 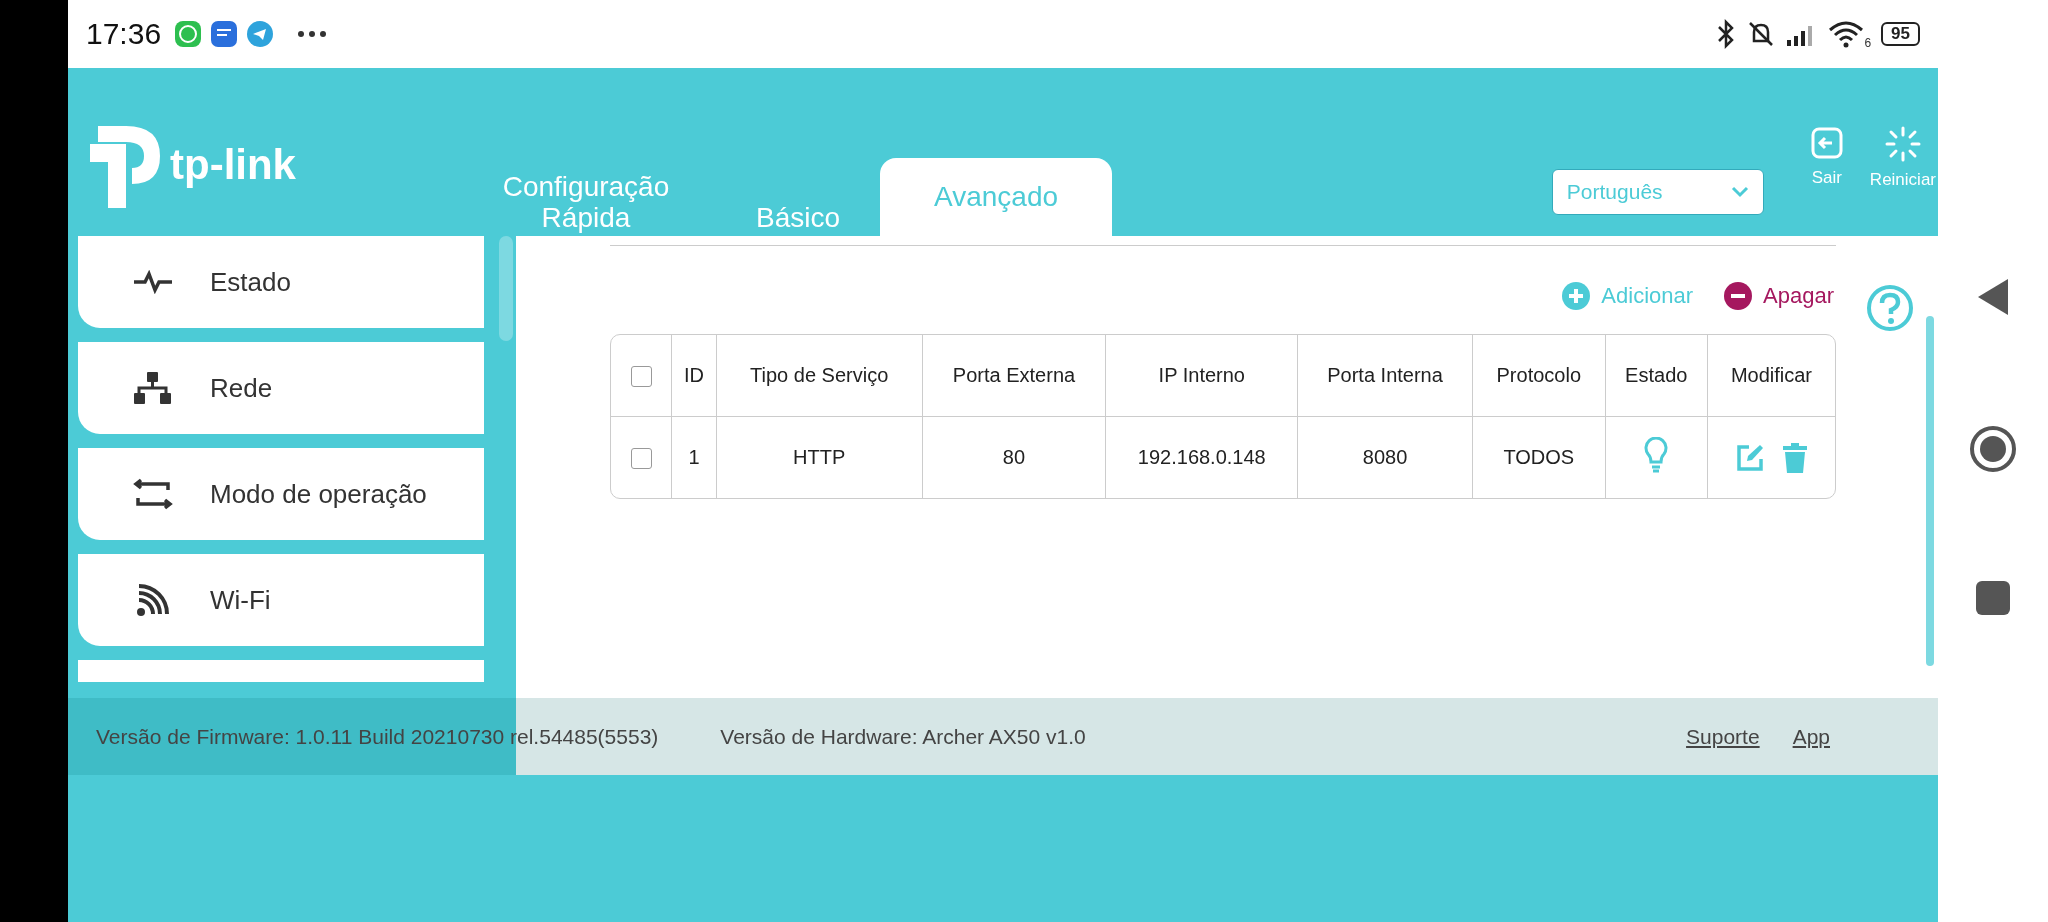 I want to click on pulse-icon, so click(x=153, y=282).